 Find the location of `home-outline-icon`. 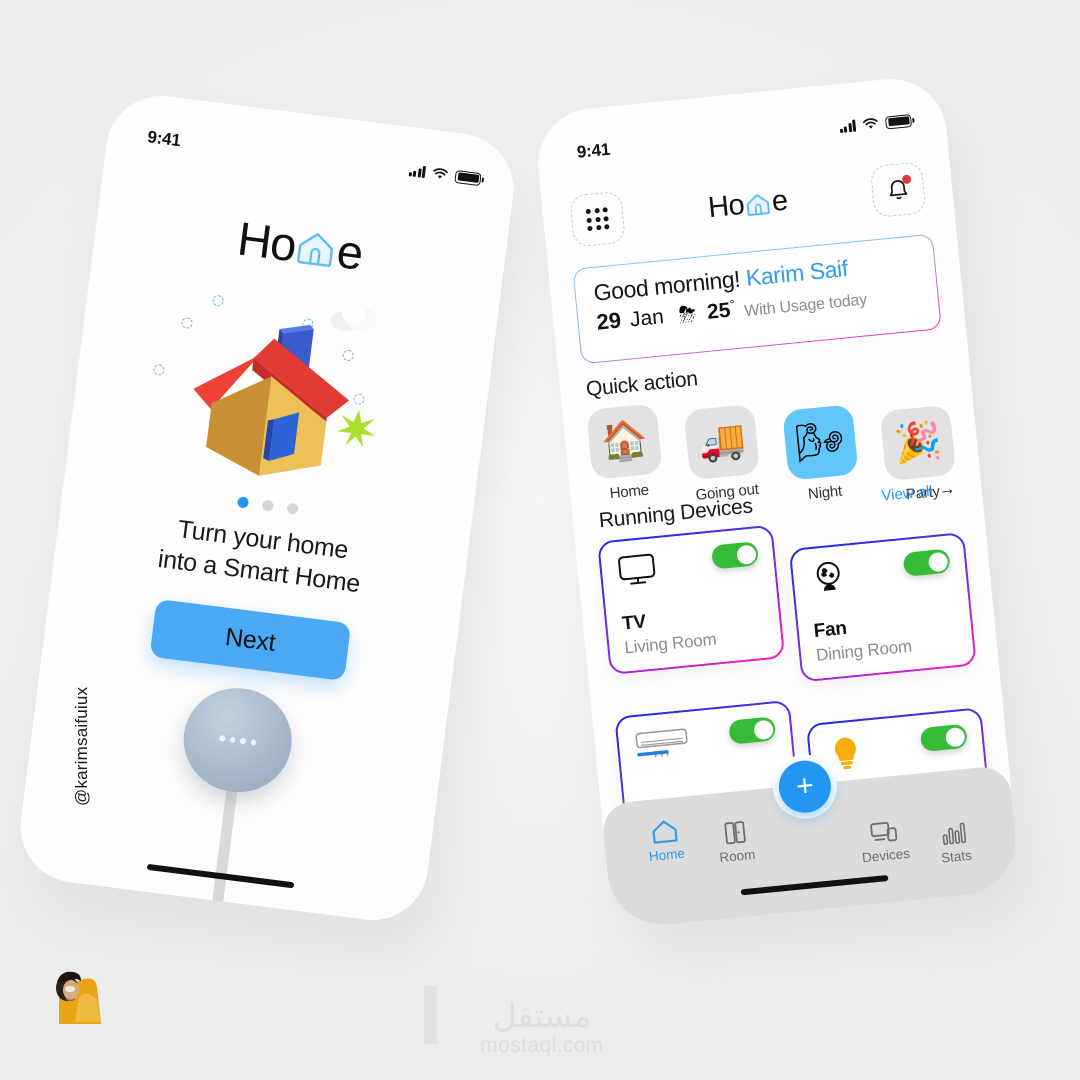

home-outline-icon is located at coordinates (664, 831).